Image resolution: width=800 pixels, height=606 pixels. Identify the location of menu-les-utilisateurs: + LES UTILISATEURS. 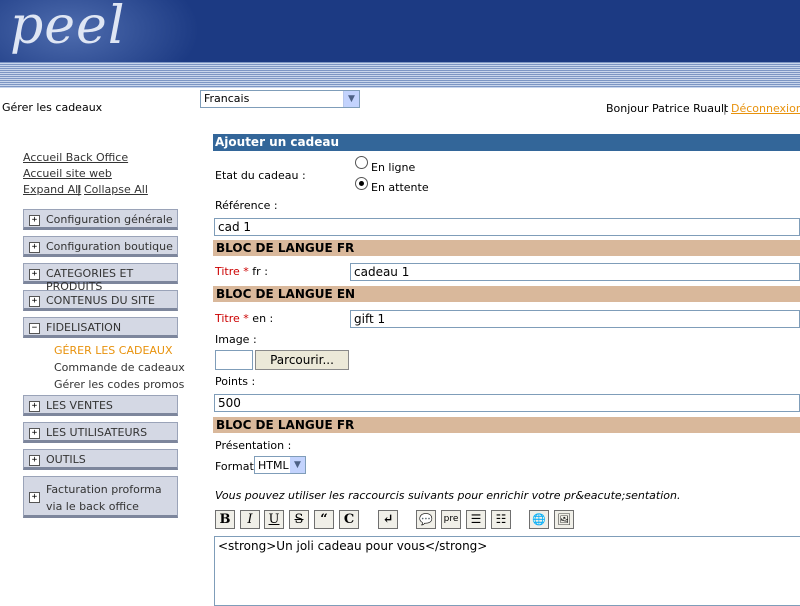
(100, 432).